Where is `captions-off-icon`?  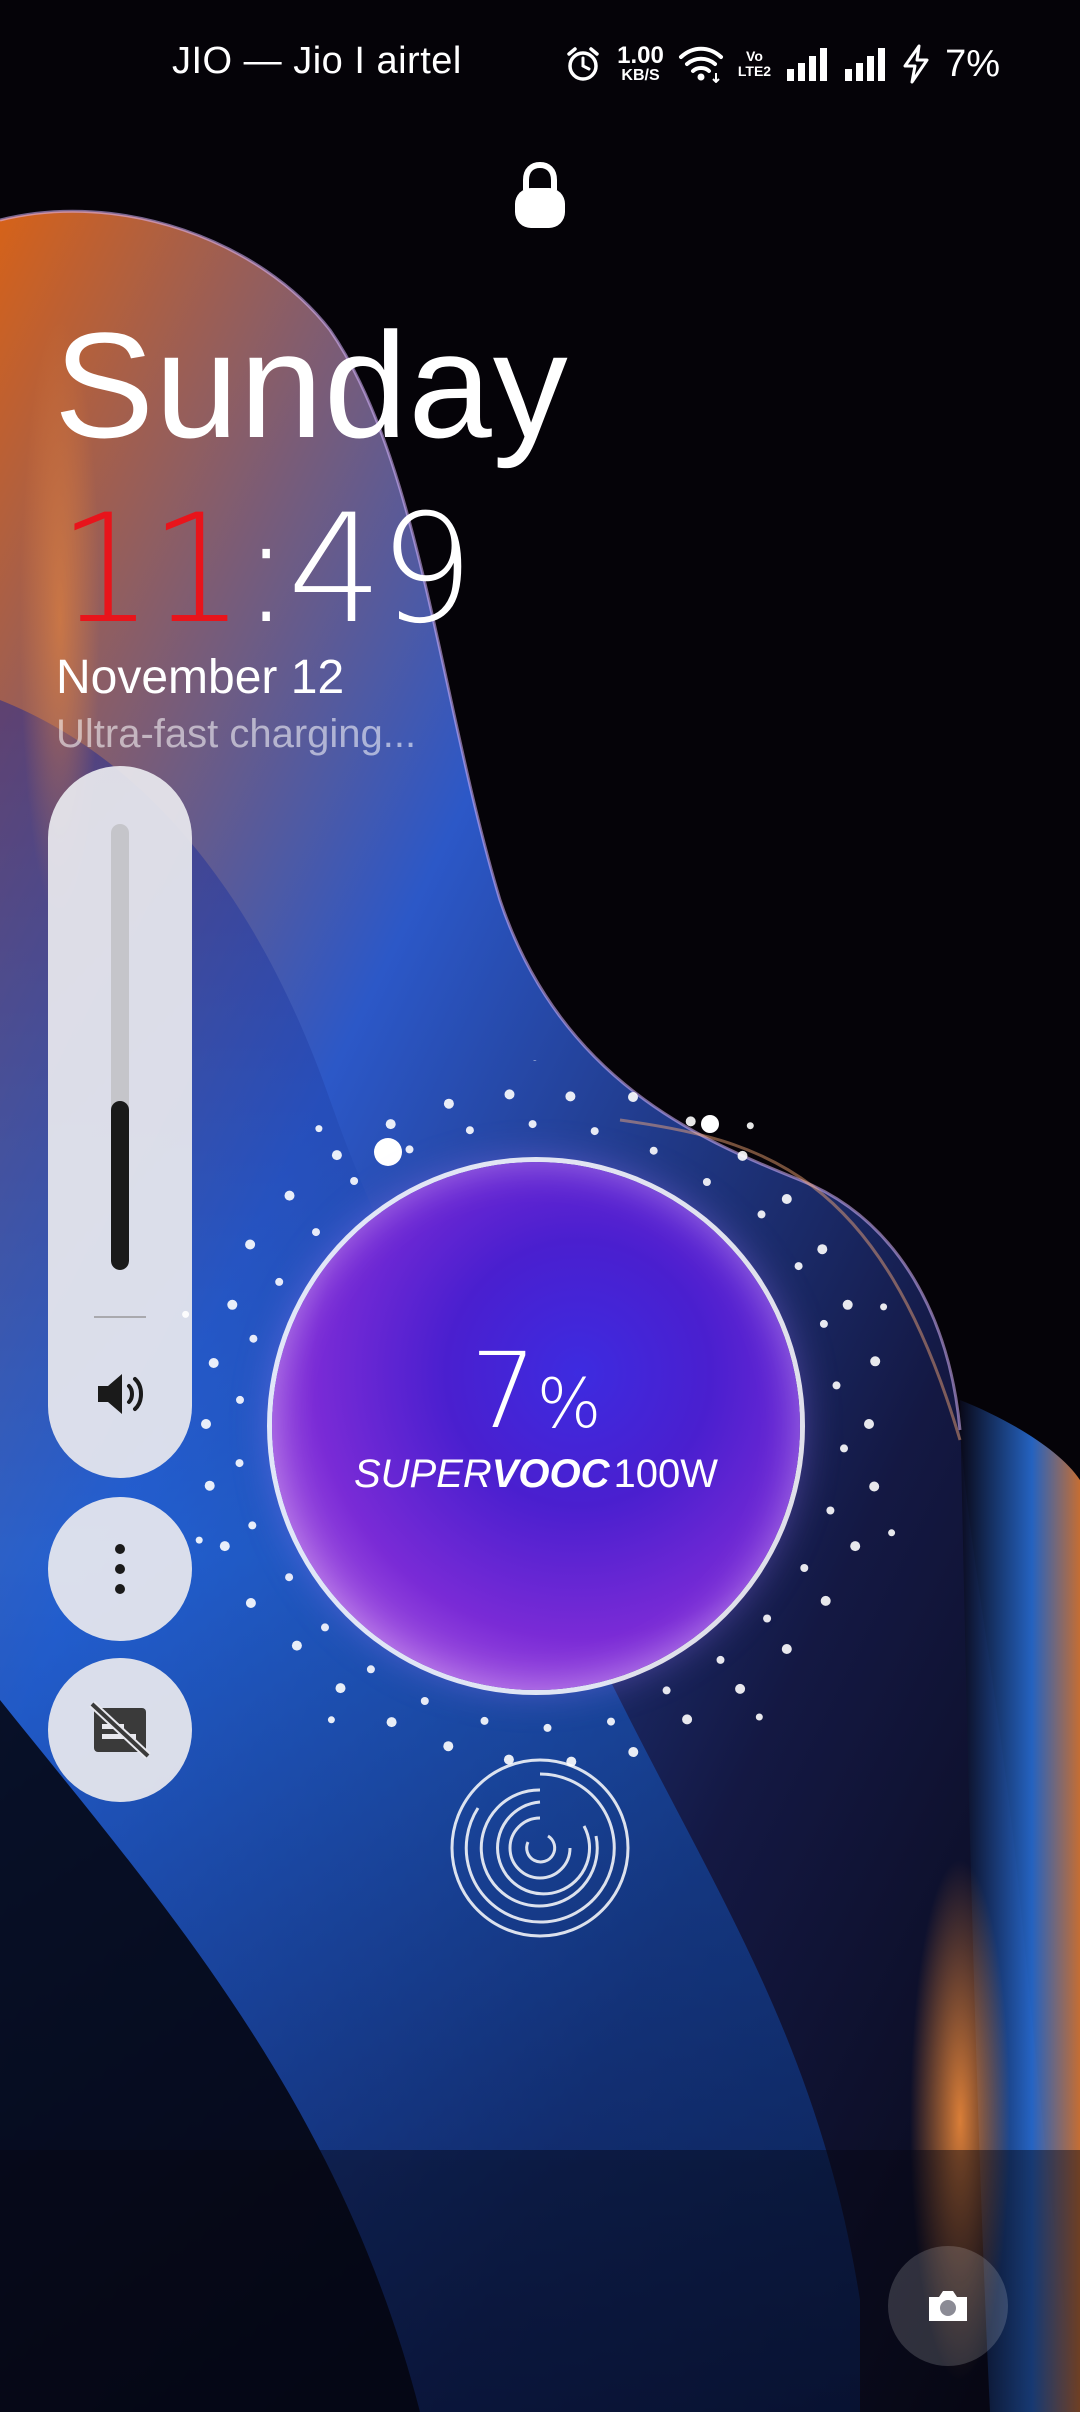 captions-off-icon is located at coordinates (120, 1730).